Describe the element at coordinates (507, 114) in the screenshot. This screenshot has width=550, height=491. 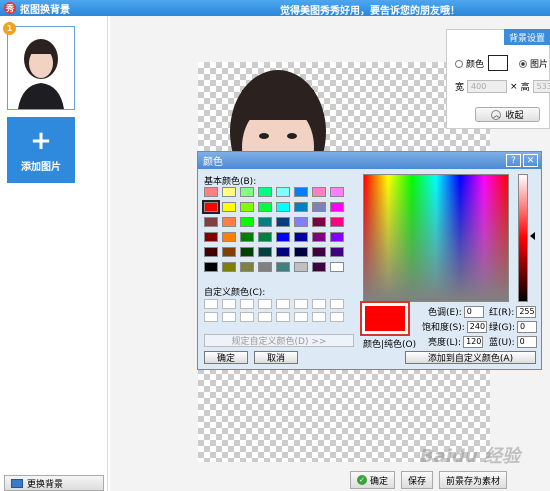
I see `collapse-button: ︿ 收起` at that location.